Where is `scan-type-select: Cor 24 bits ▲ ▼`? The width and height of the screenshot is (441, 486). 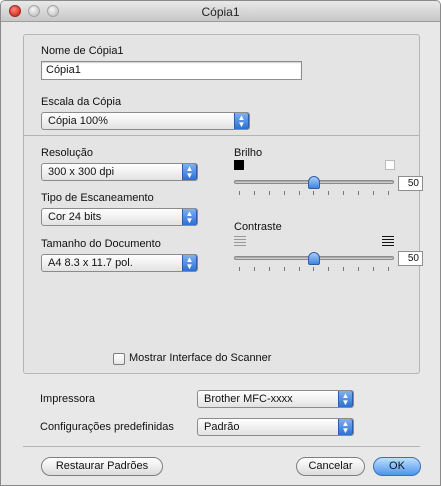
scan-type-select: Cor 24 bits ▲ ▼ is located at coordinates (119, 217).